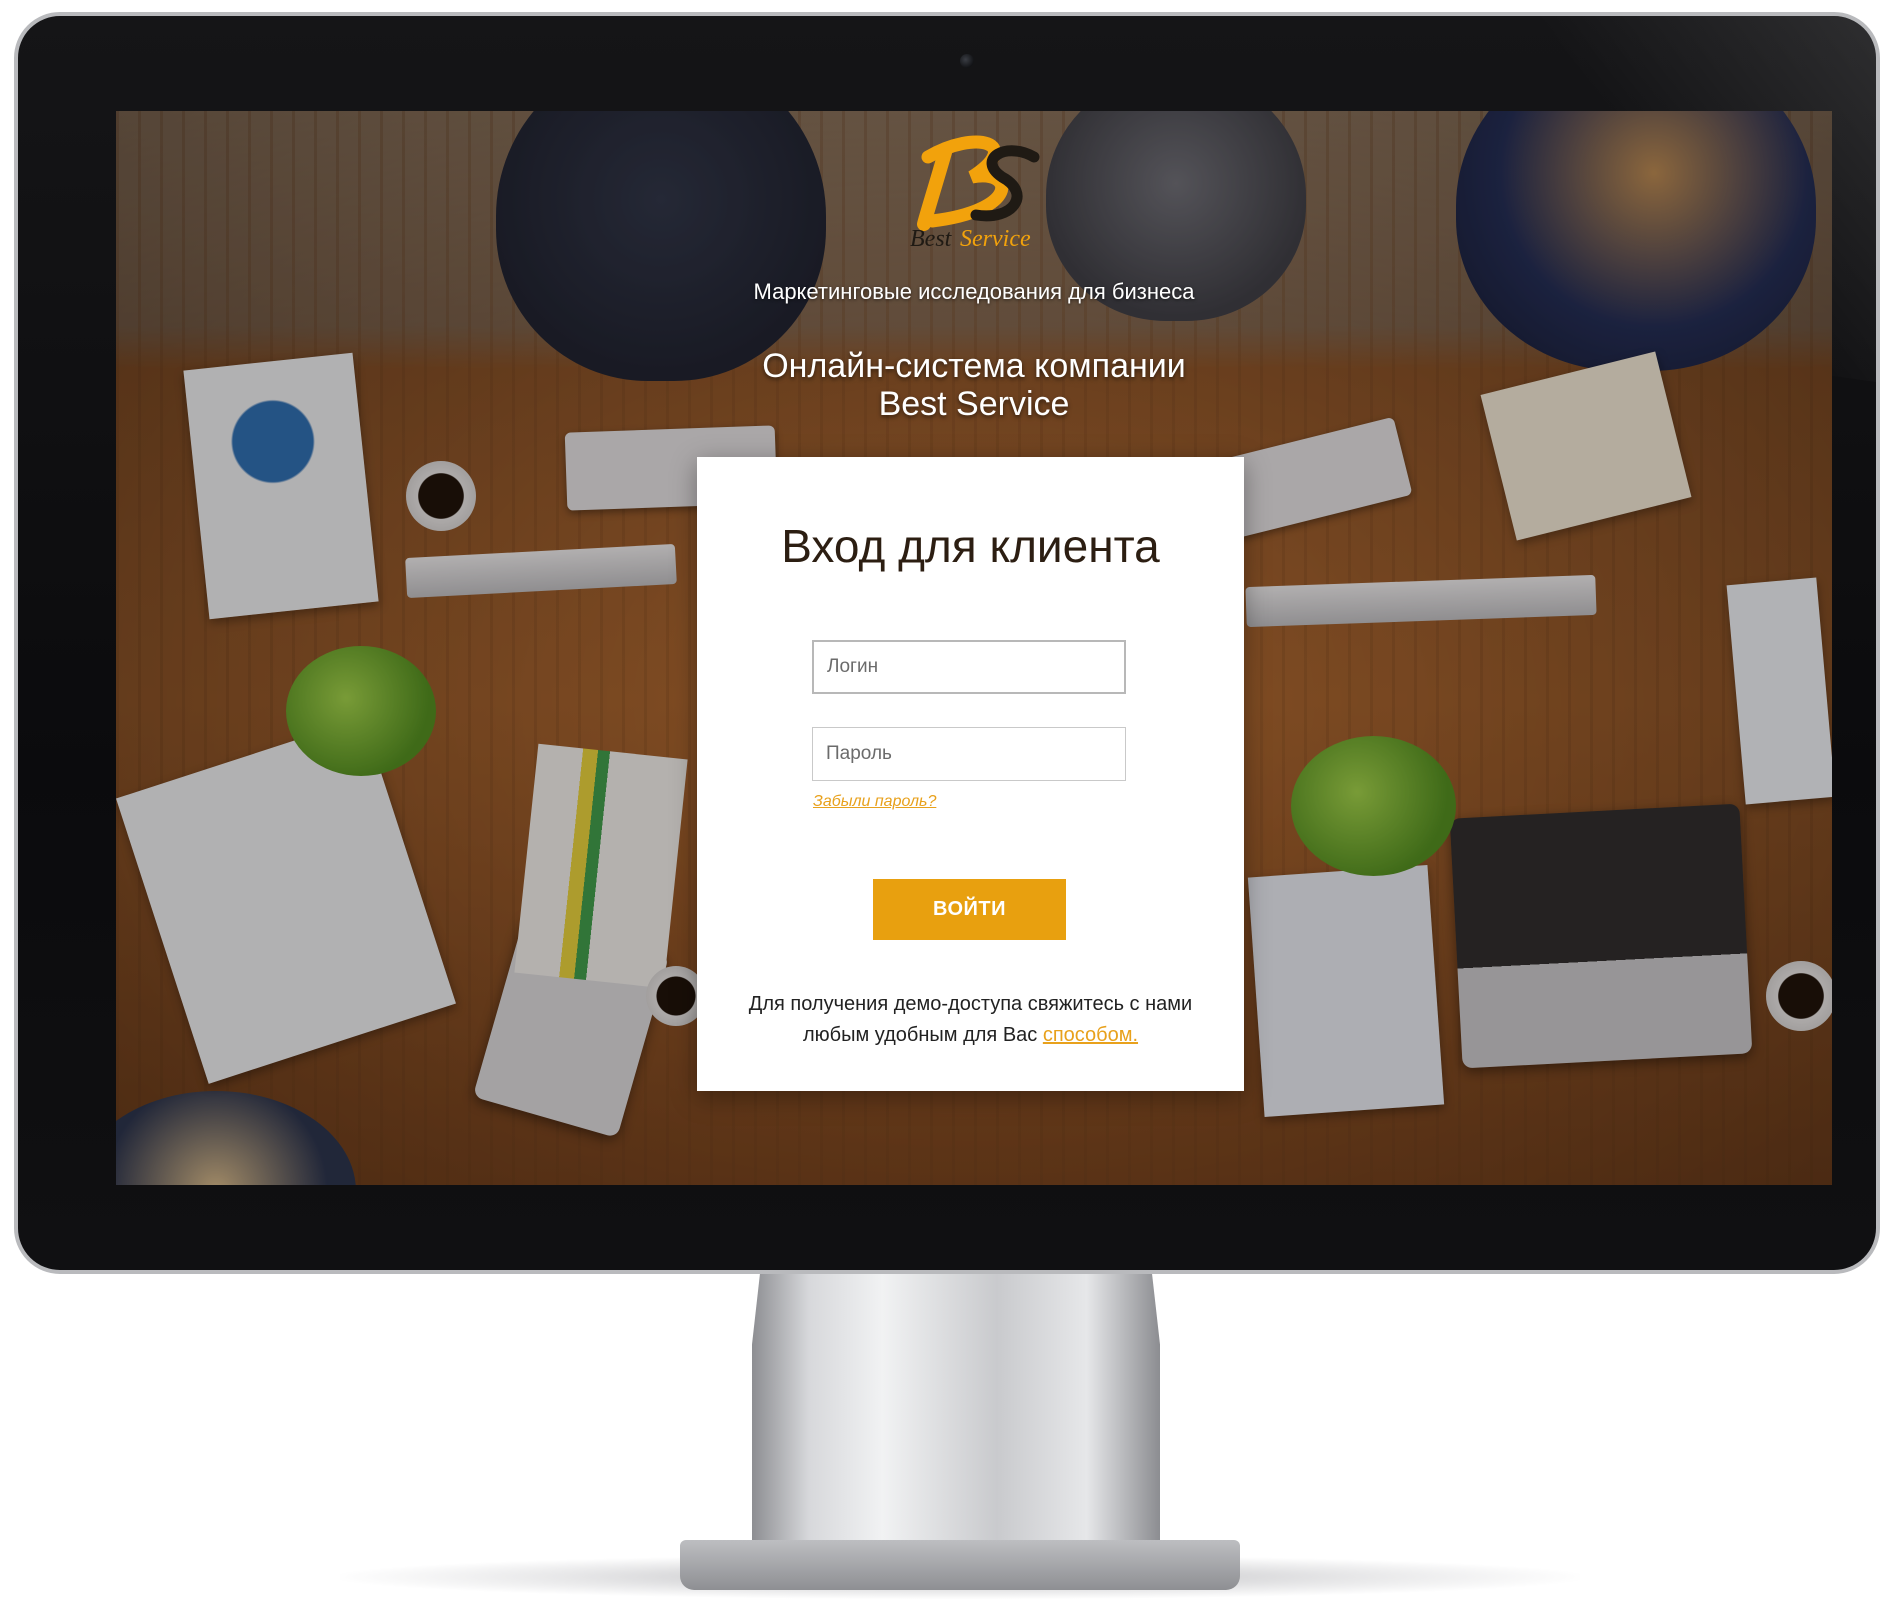 This screenshot has height=1599, width=1880. What do you see at coordinates (975, 192) in the screenshot?
I see `best-service-logo: Best Service` at bounding box center [975, 192].